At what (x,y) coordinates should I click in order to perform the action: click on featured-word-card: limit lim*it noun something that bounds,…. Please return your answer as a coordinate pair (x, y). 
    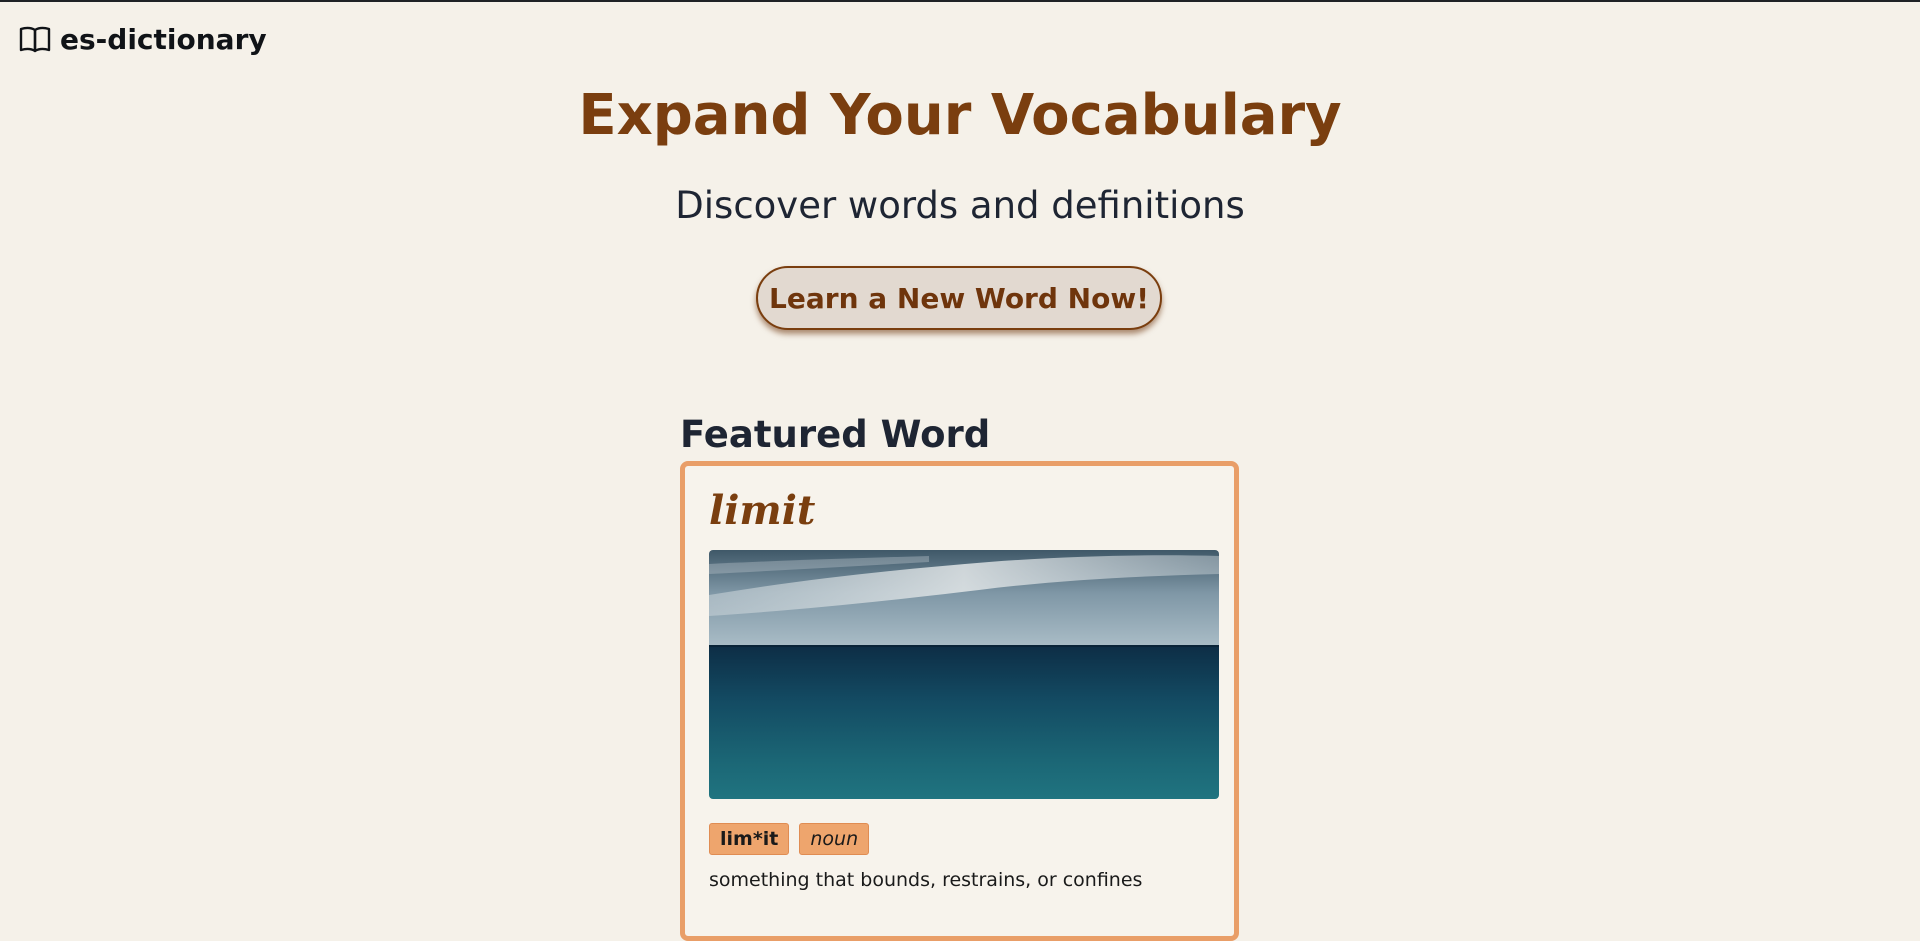
    Looking at the image, I should click on (959, 701).